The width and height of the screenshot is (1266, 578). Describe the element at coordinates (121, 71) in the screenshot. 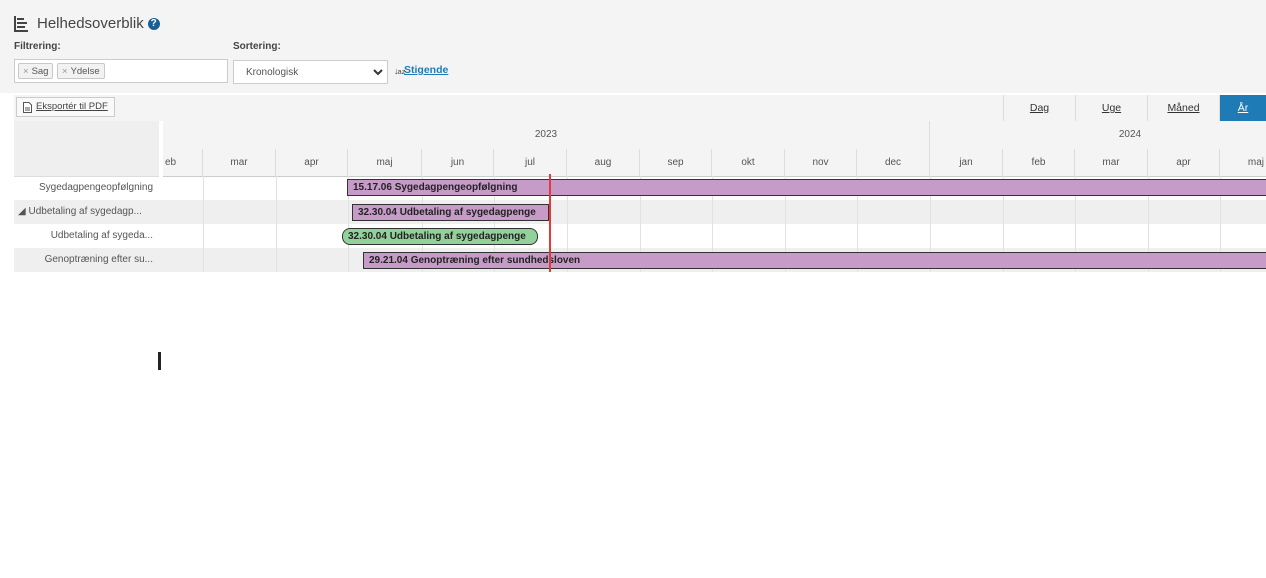

I see `filter-input: × Sag × Ydelse` at that location.